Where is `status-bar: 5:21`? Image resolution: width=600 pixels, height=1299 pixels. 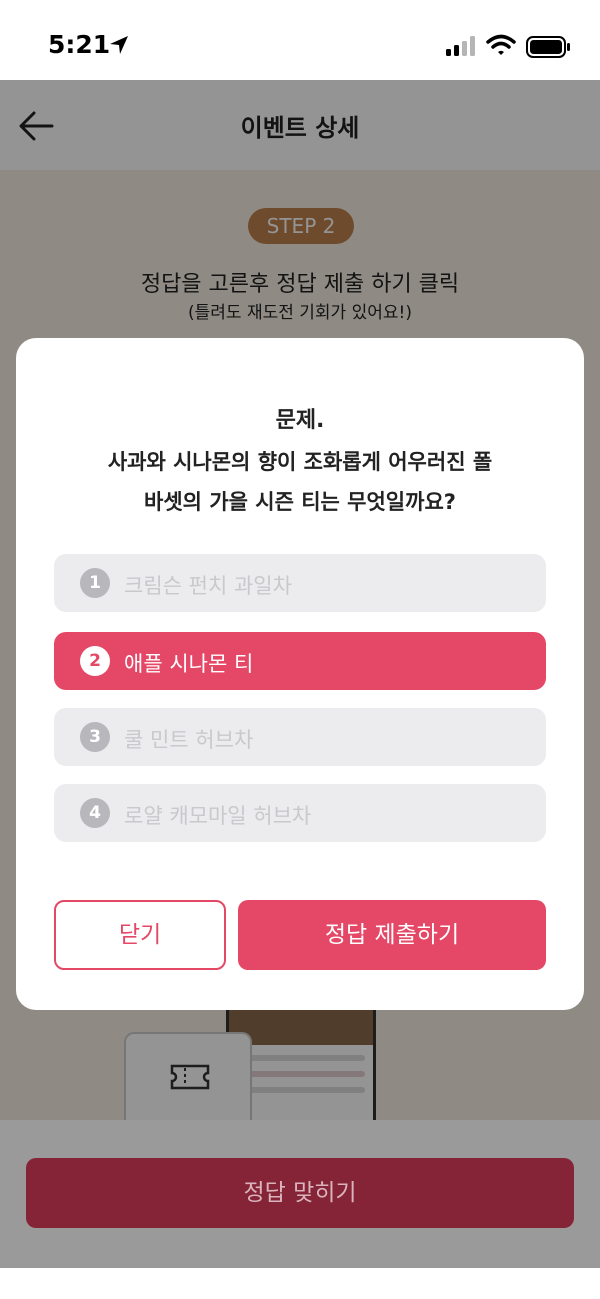
status-bar: 5:21 is located at coordinates (300, 40).